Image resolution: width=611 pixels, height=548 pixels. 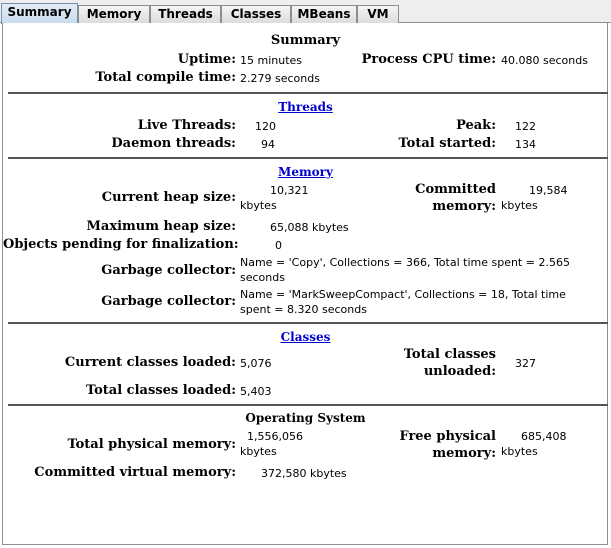 I want to click on unloaded-classes-label-1: Total classes, so click(x=449, y=354).